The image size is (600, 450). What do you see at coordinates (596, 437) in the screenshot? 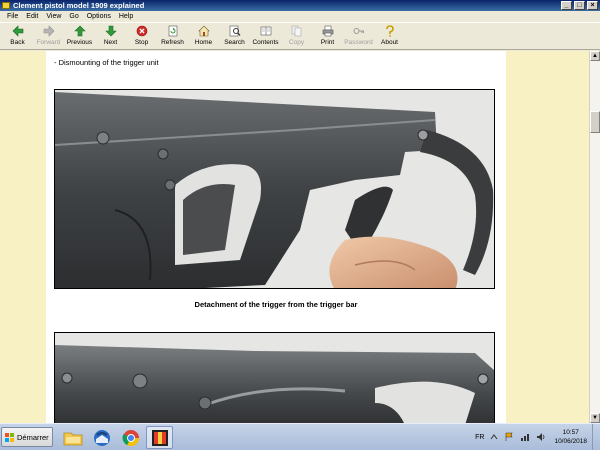
I see `show-desktop-button` at bounding box center [596, 437].